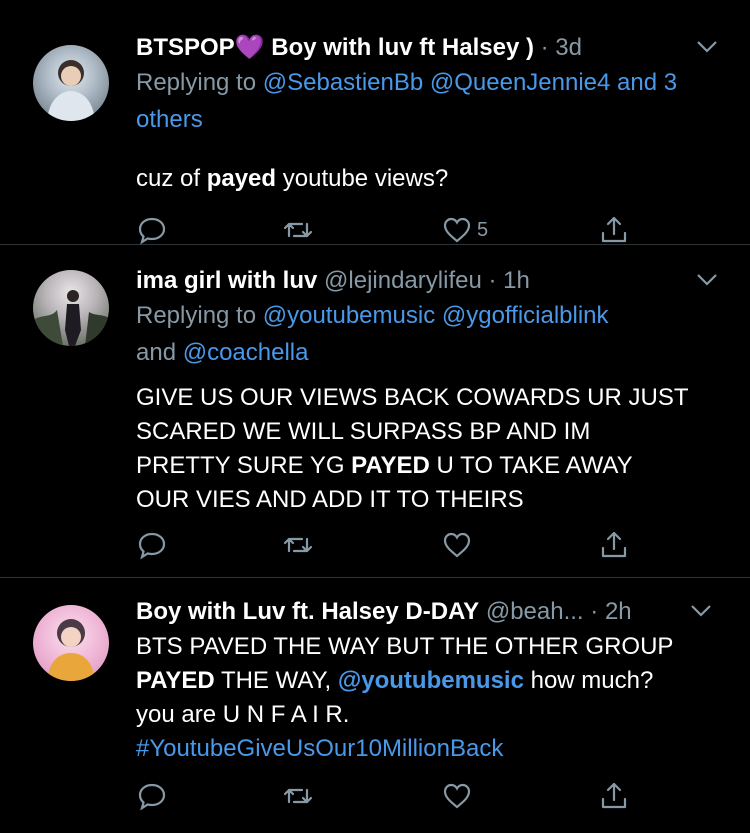 The width and height of the screenshot is (750, 833). What do you see at coordinates (244, 465) in the screenshot?
I see `tweet-text-part: PRETTY SURE YG` at bounding box center [244, 465].